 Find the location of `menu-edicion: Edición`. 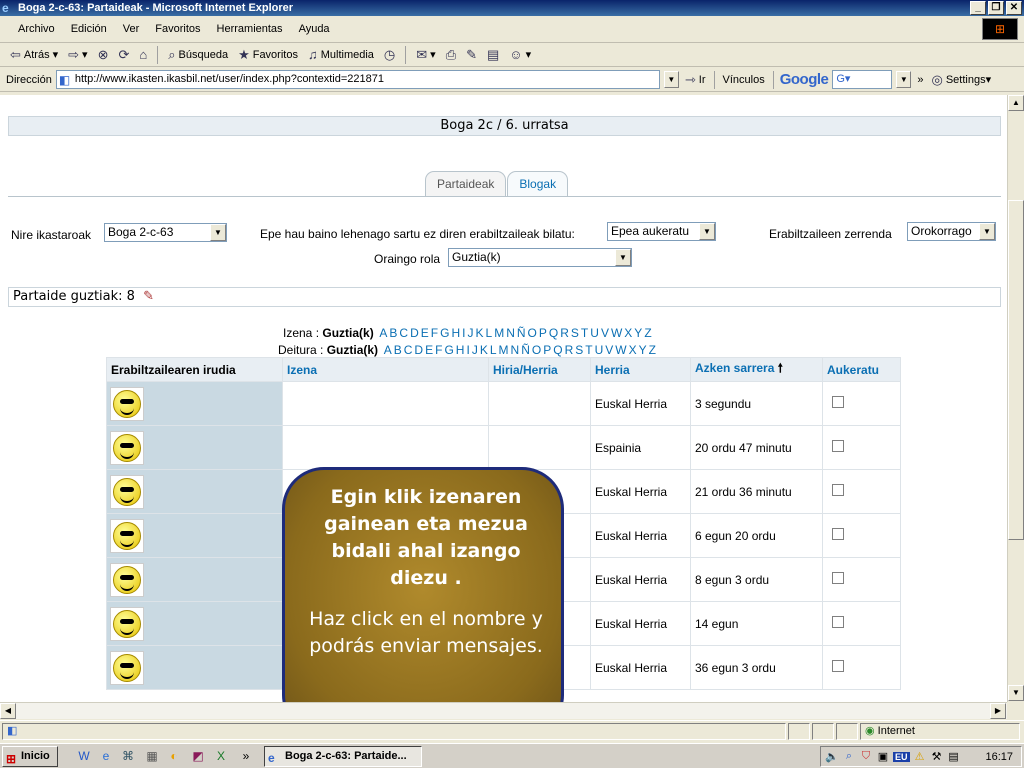

menu-edicion: Edición is located at coordinates (89, 29).